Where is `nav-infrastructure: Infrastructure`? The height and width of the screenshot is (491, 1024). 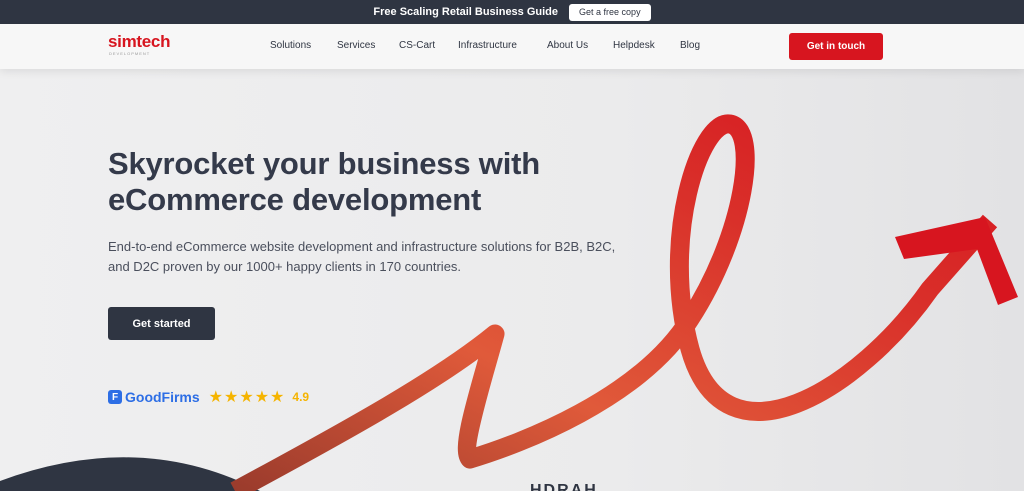 nav-infrastructure: Infrastructure is located at coordinates (487, 45).